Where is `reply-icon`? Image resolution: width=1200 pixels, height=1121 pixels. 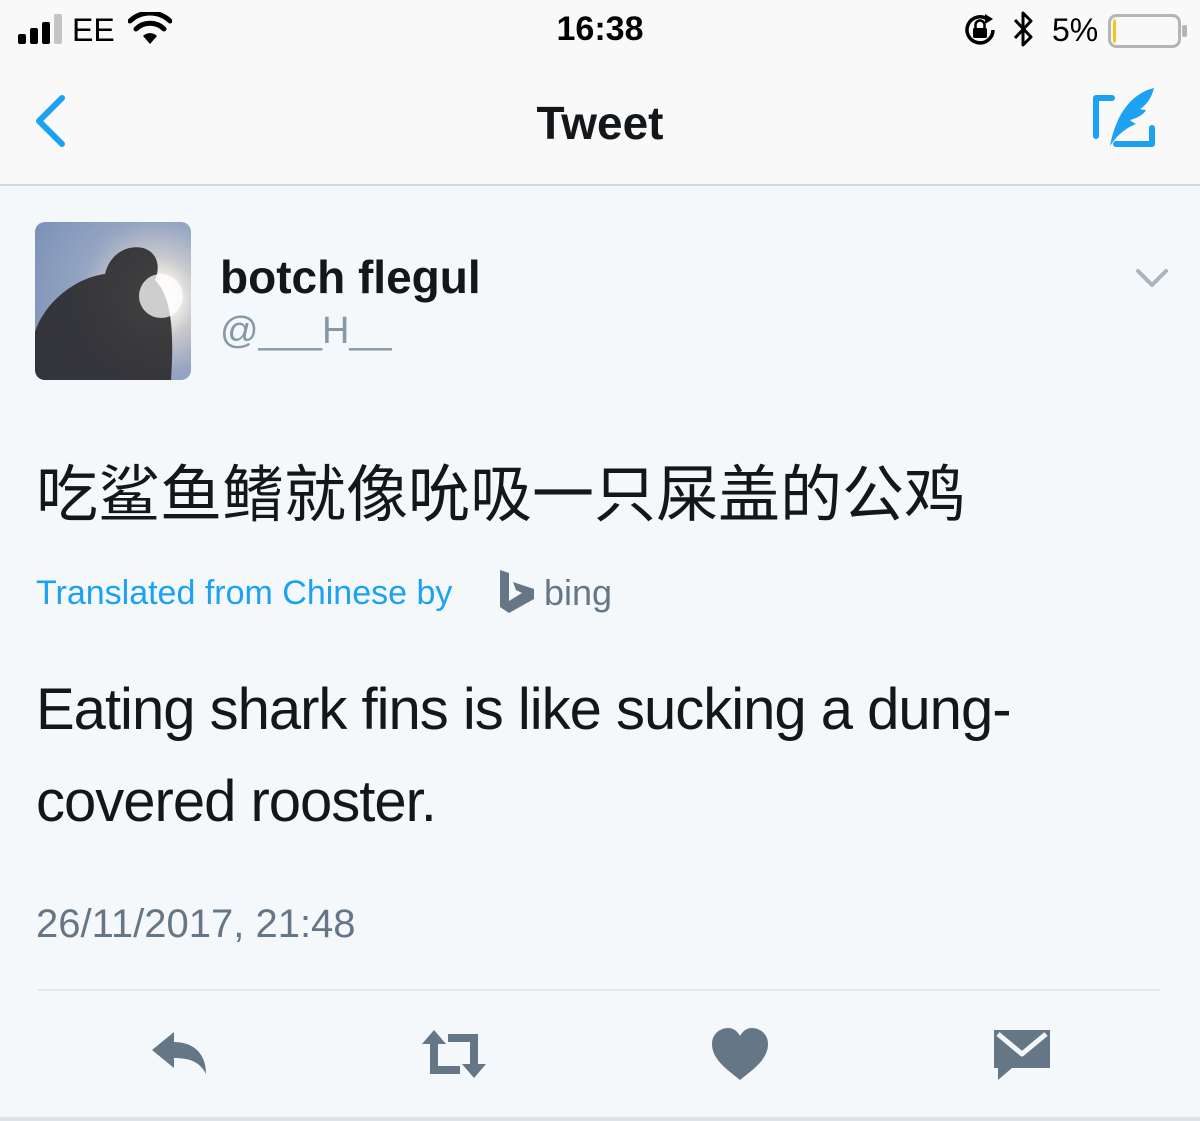 reply-icon is located at coordinates (180, 1054).